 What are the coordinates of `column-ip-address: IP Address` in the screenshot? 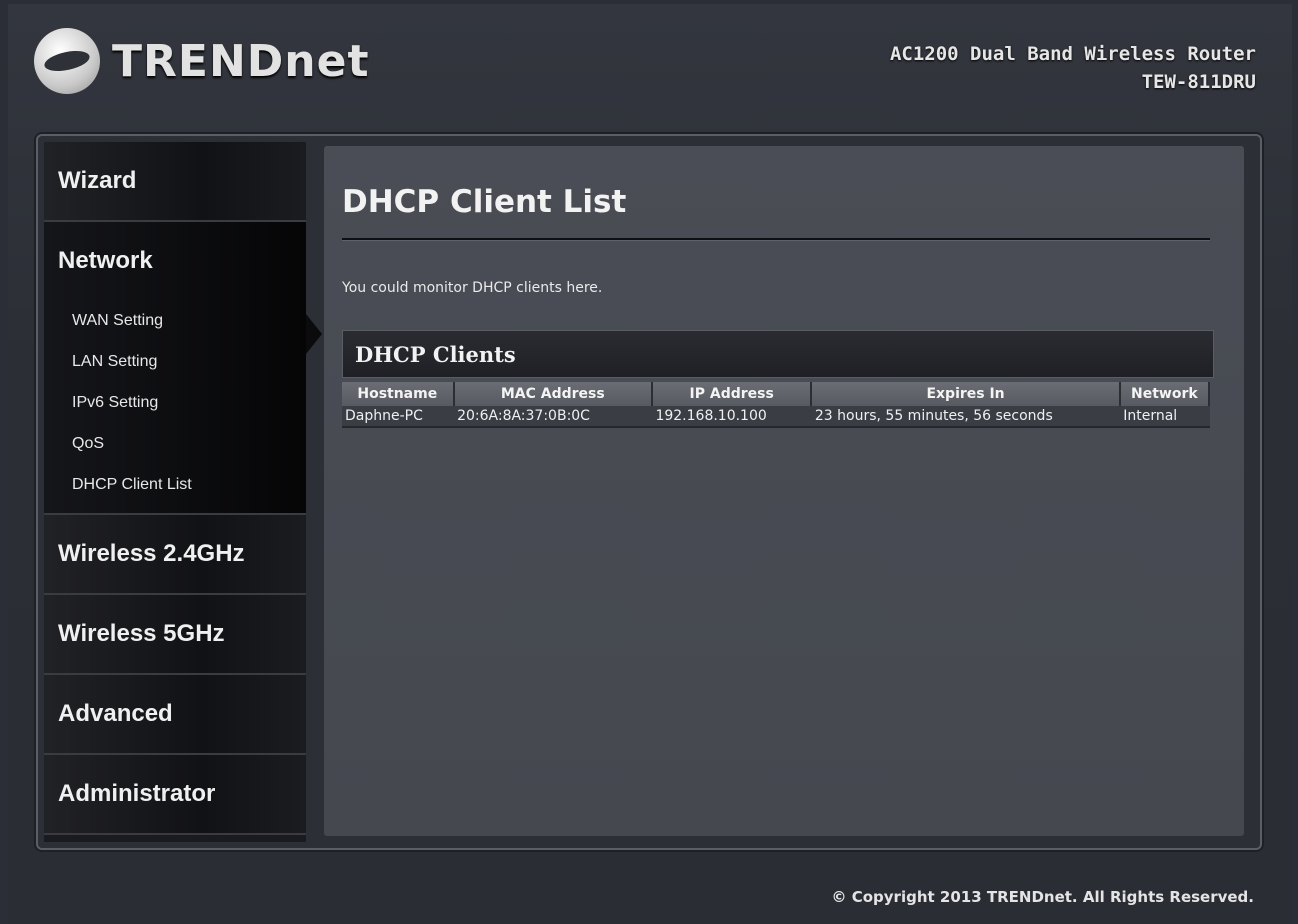 It's located at (732, 394).